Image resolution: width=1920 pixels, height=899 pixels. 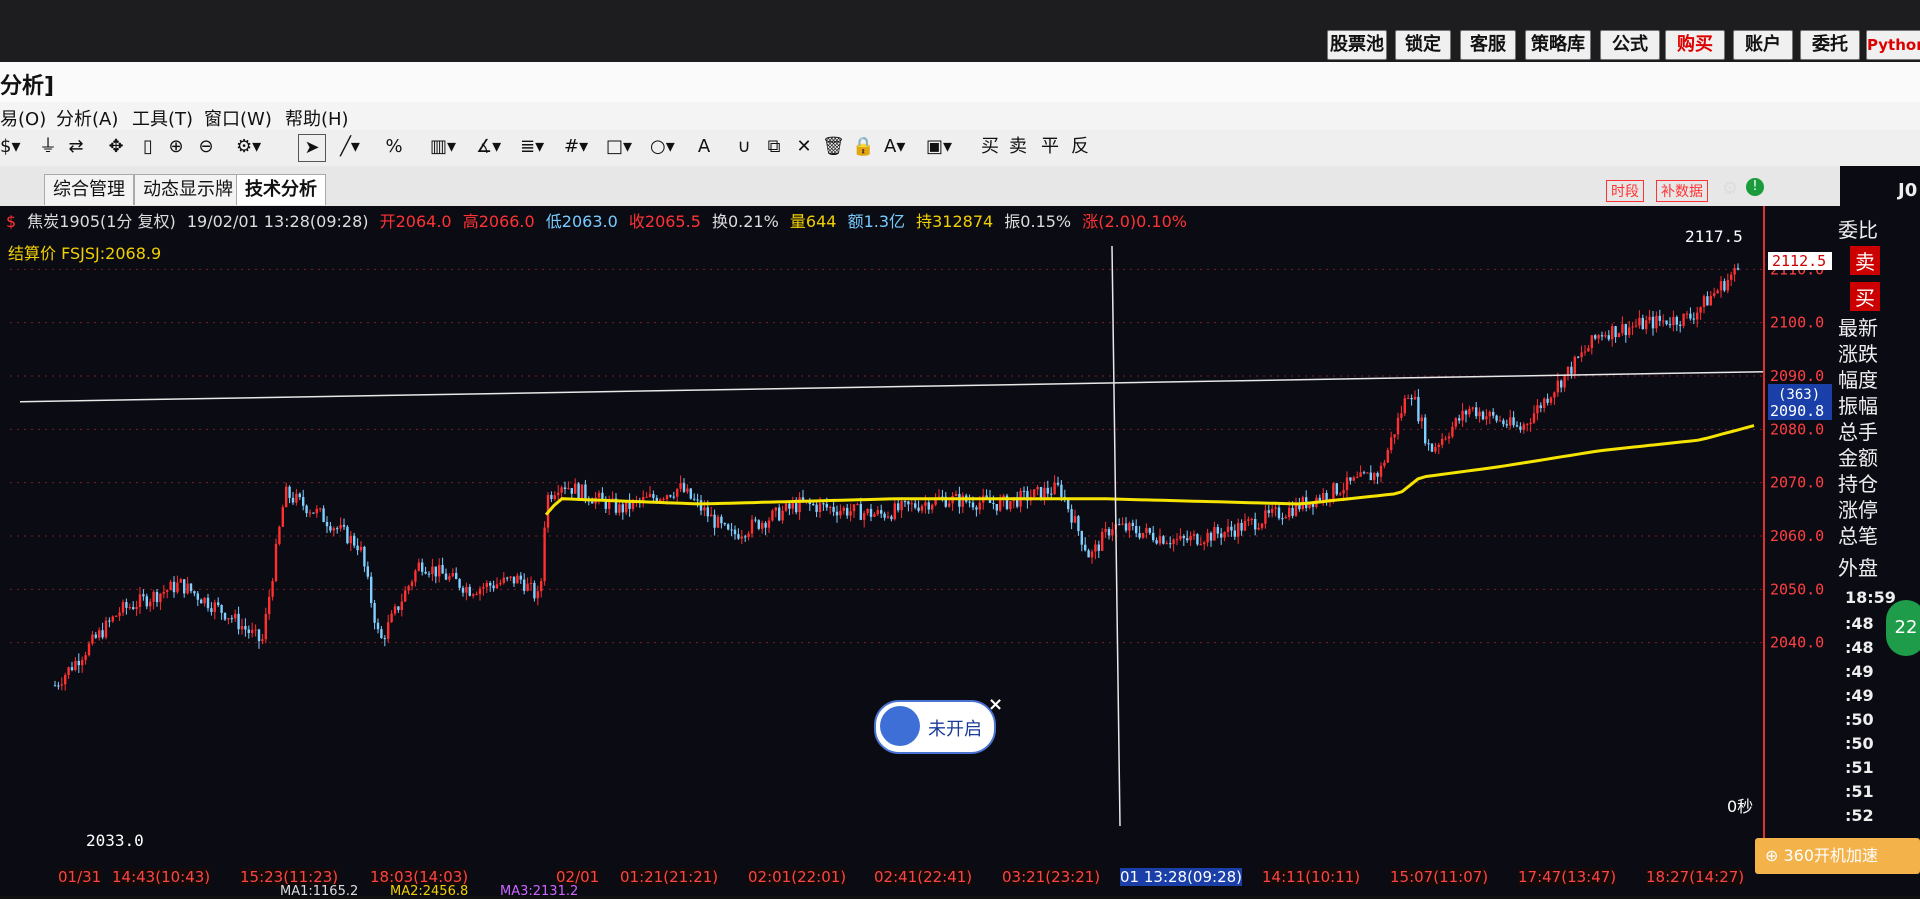 I want to click on trade-sell-button: 卖, so click(x=1018, y=147).